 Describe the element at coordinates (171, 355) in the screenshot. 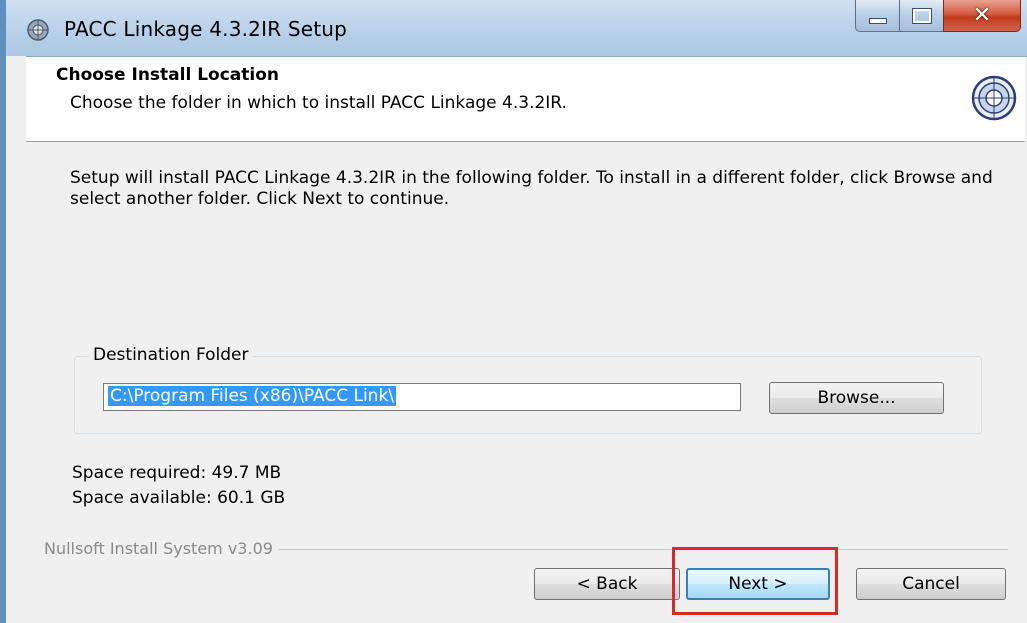

I see `destination-folder-label: Destination Folder` at that location.